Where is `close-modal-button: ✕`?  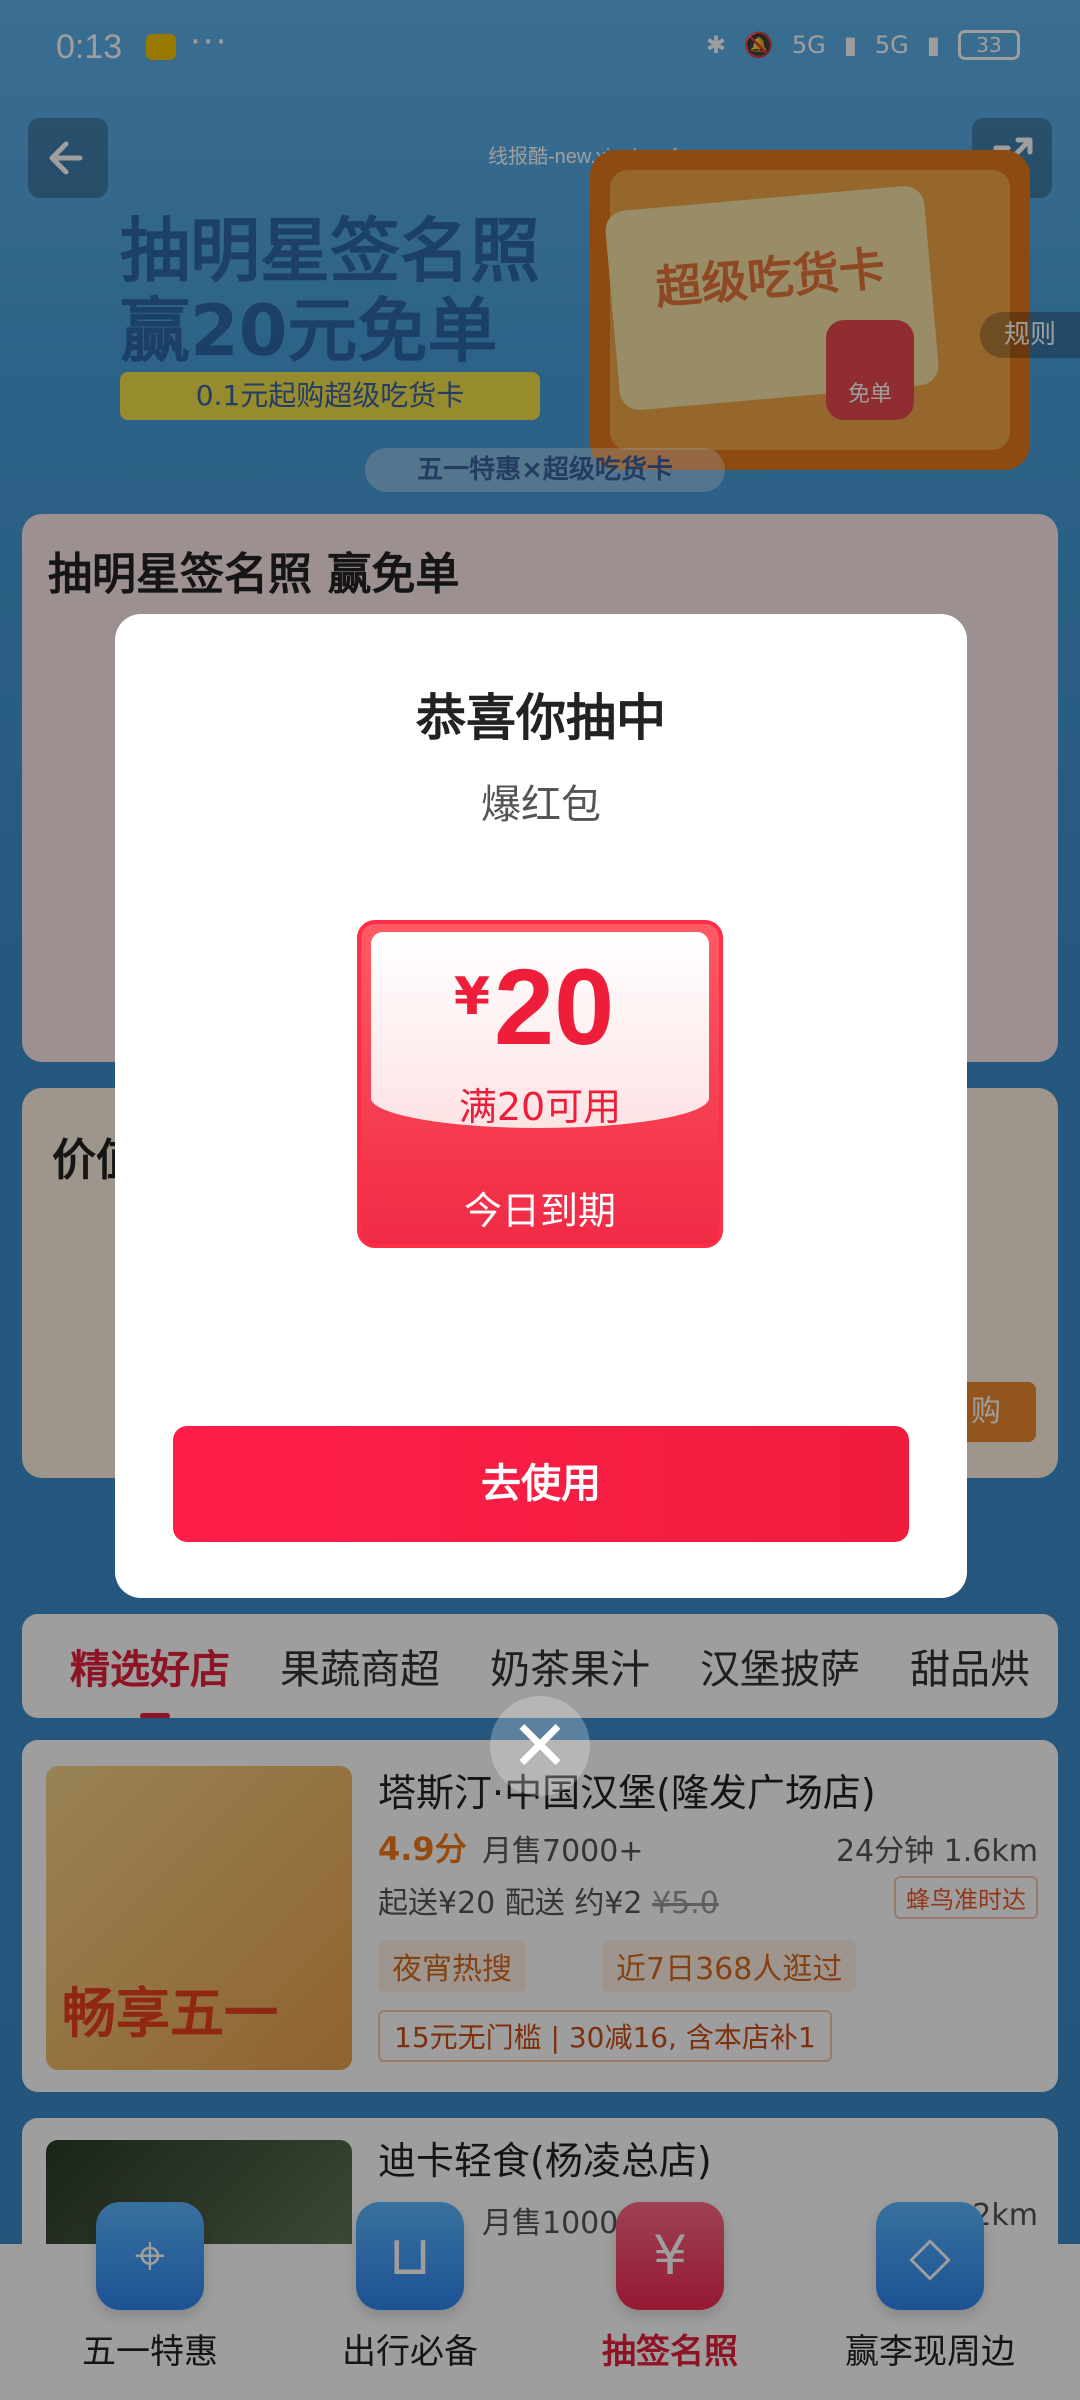 close-modal-button: ✕ is located at coordinates (540, 1746).